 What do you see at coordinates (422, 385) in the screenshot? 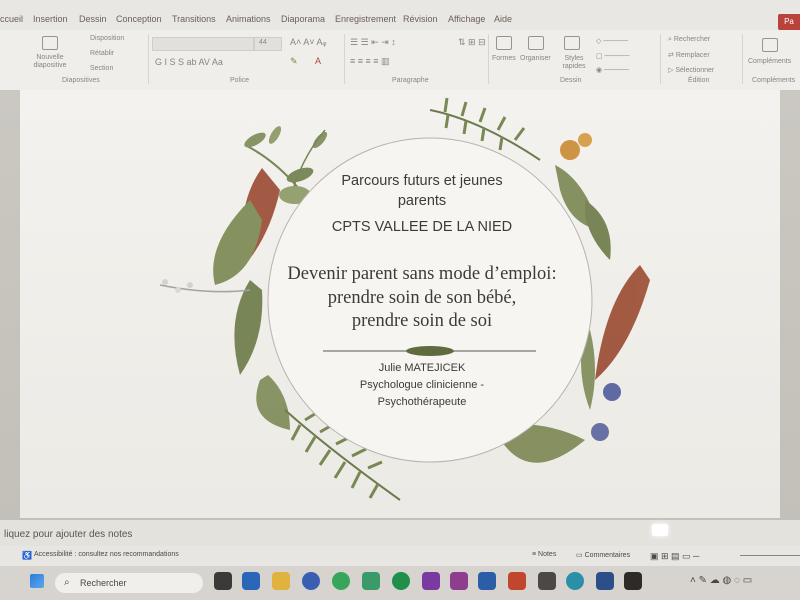
I see `slide-role-line1: Psychologue clinicienne -` at bounding box center [422, 385].